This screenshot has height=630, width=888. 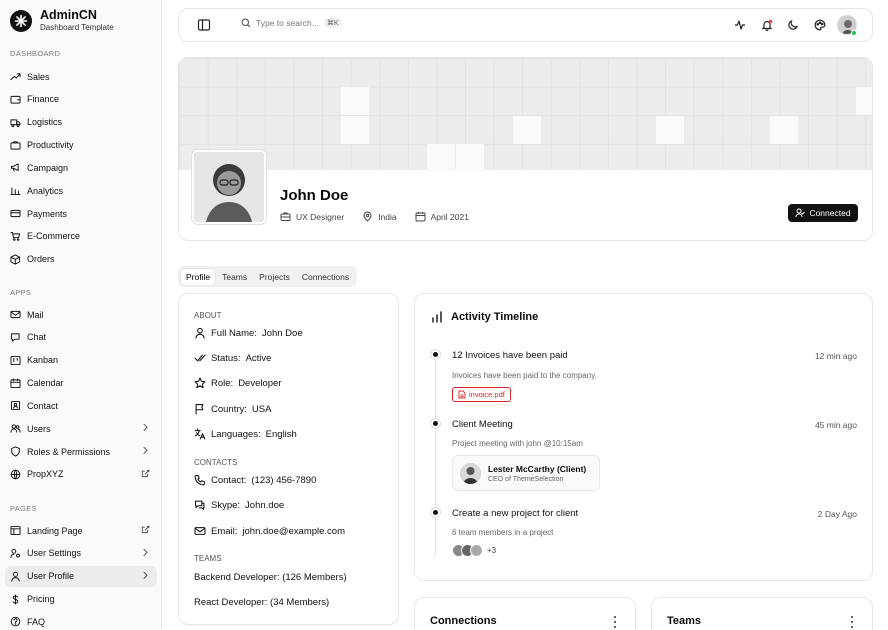 What do you see at coordinates (41, 259) in the screenshot?
I see `sidebar-item-label: Orders` at bounding box center [41, 259].